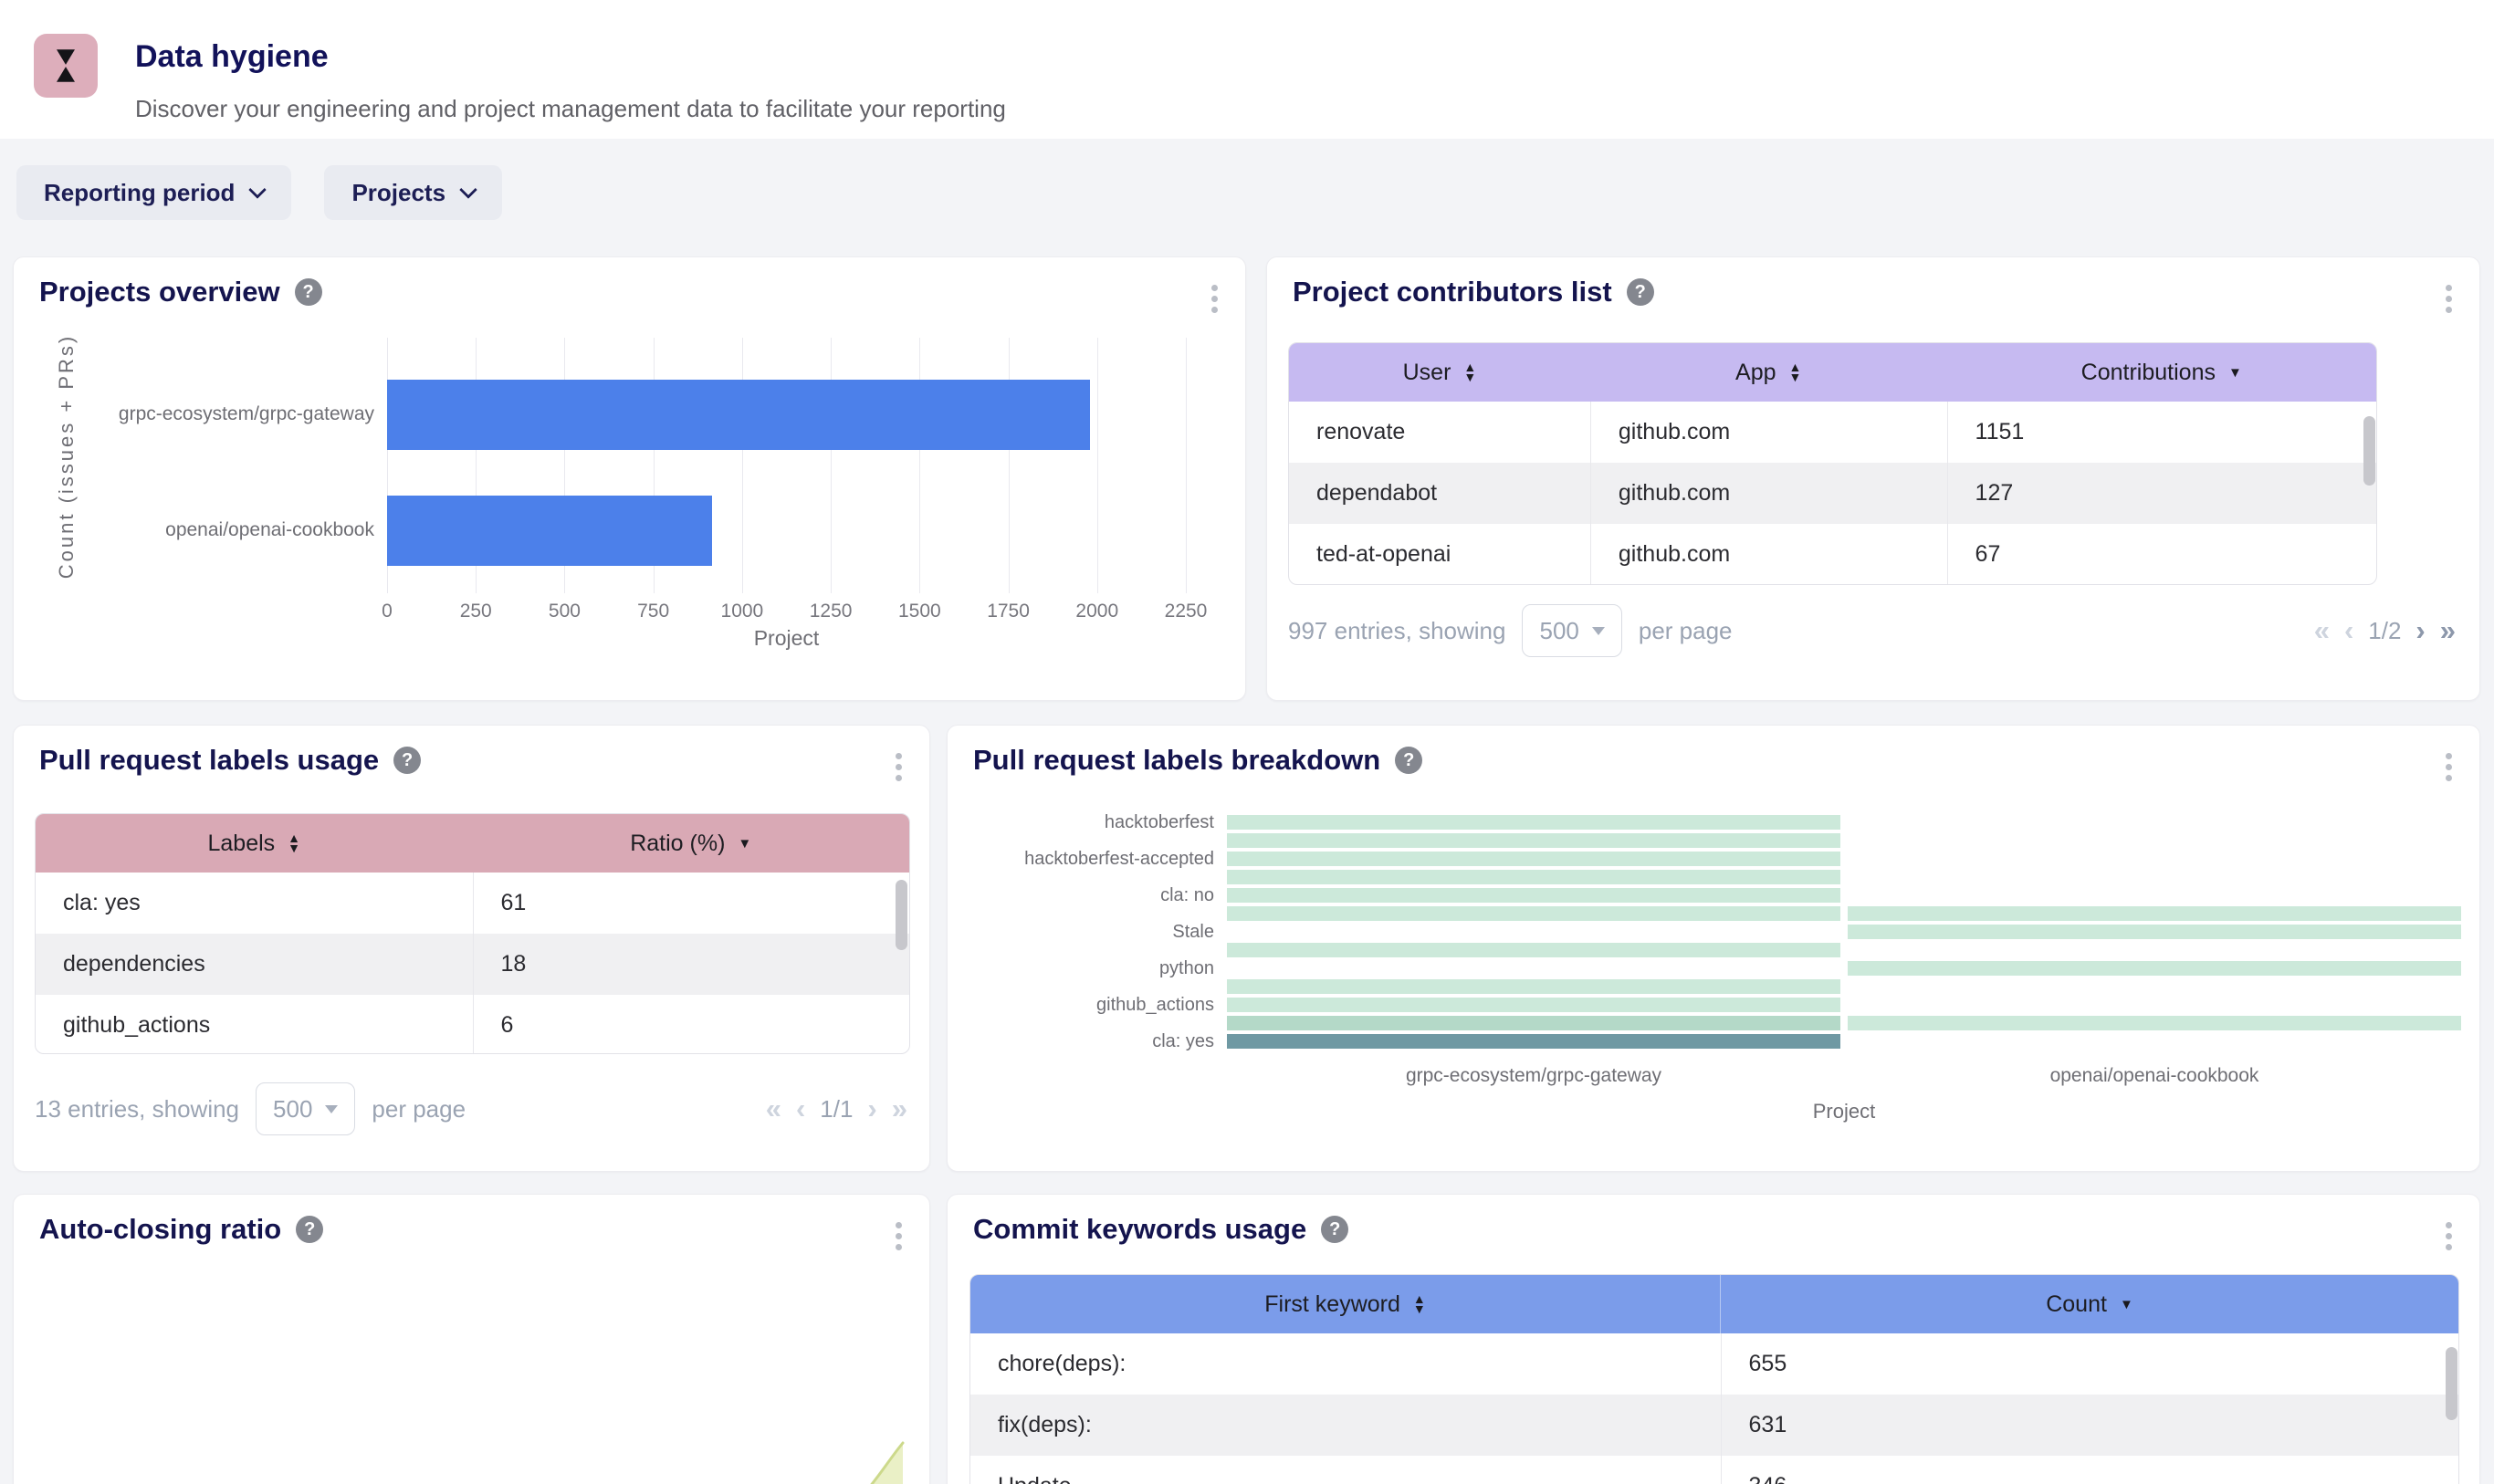 Image resolution: width=2494 pixels, height=1484 pixels. I want to click on page-title: Data hygiene, so click(232, 56).